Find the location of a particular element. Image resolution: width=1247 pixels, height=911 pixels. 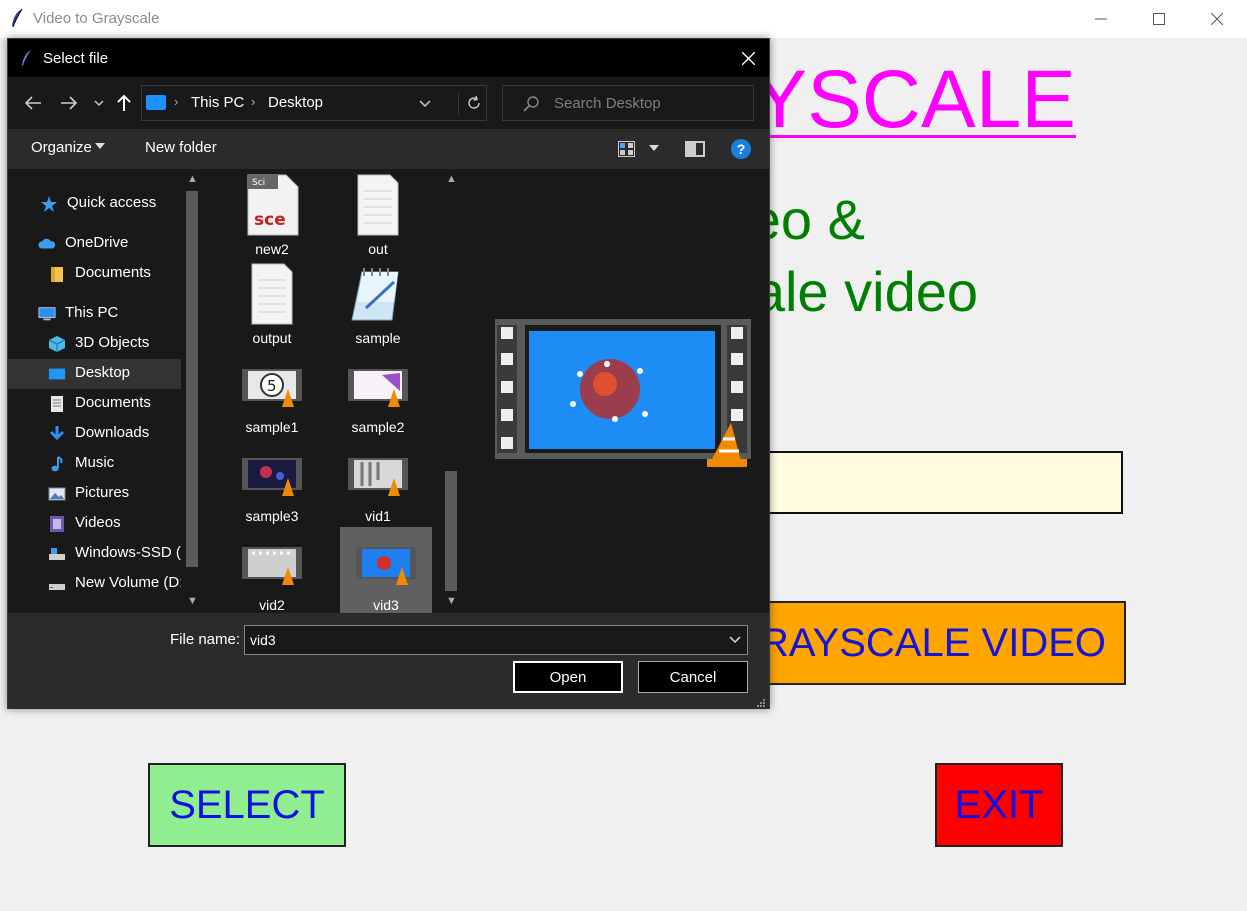

notepad-icon is located at coordinates (375, 294).